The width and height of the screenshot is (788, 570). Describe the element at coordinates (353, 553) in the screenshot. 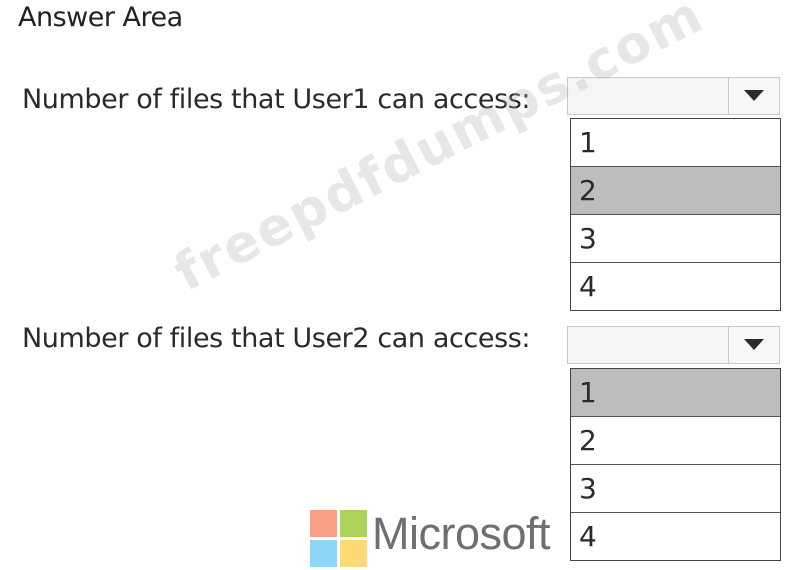

I see `logo-square-yellow` at that location.